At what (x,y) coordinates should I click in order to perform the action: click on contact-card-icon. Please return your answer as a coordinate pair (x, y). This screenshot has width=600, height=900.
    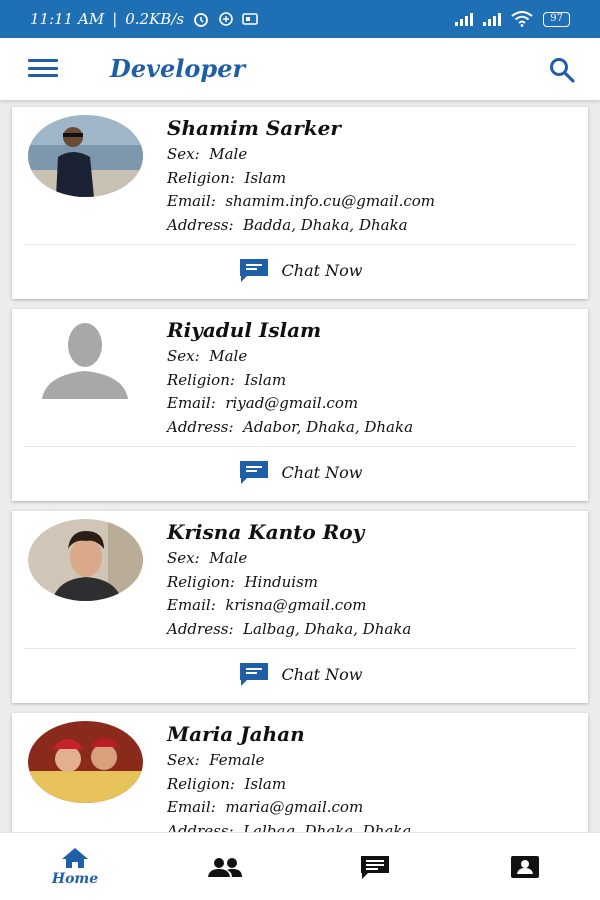
    Looking at the image, I should click on (525, 867).